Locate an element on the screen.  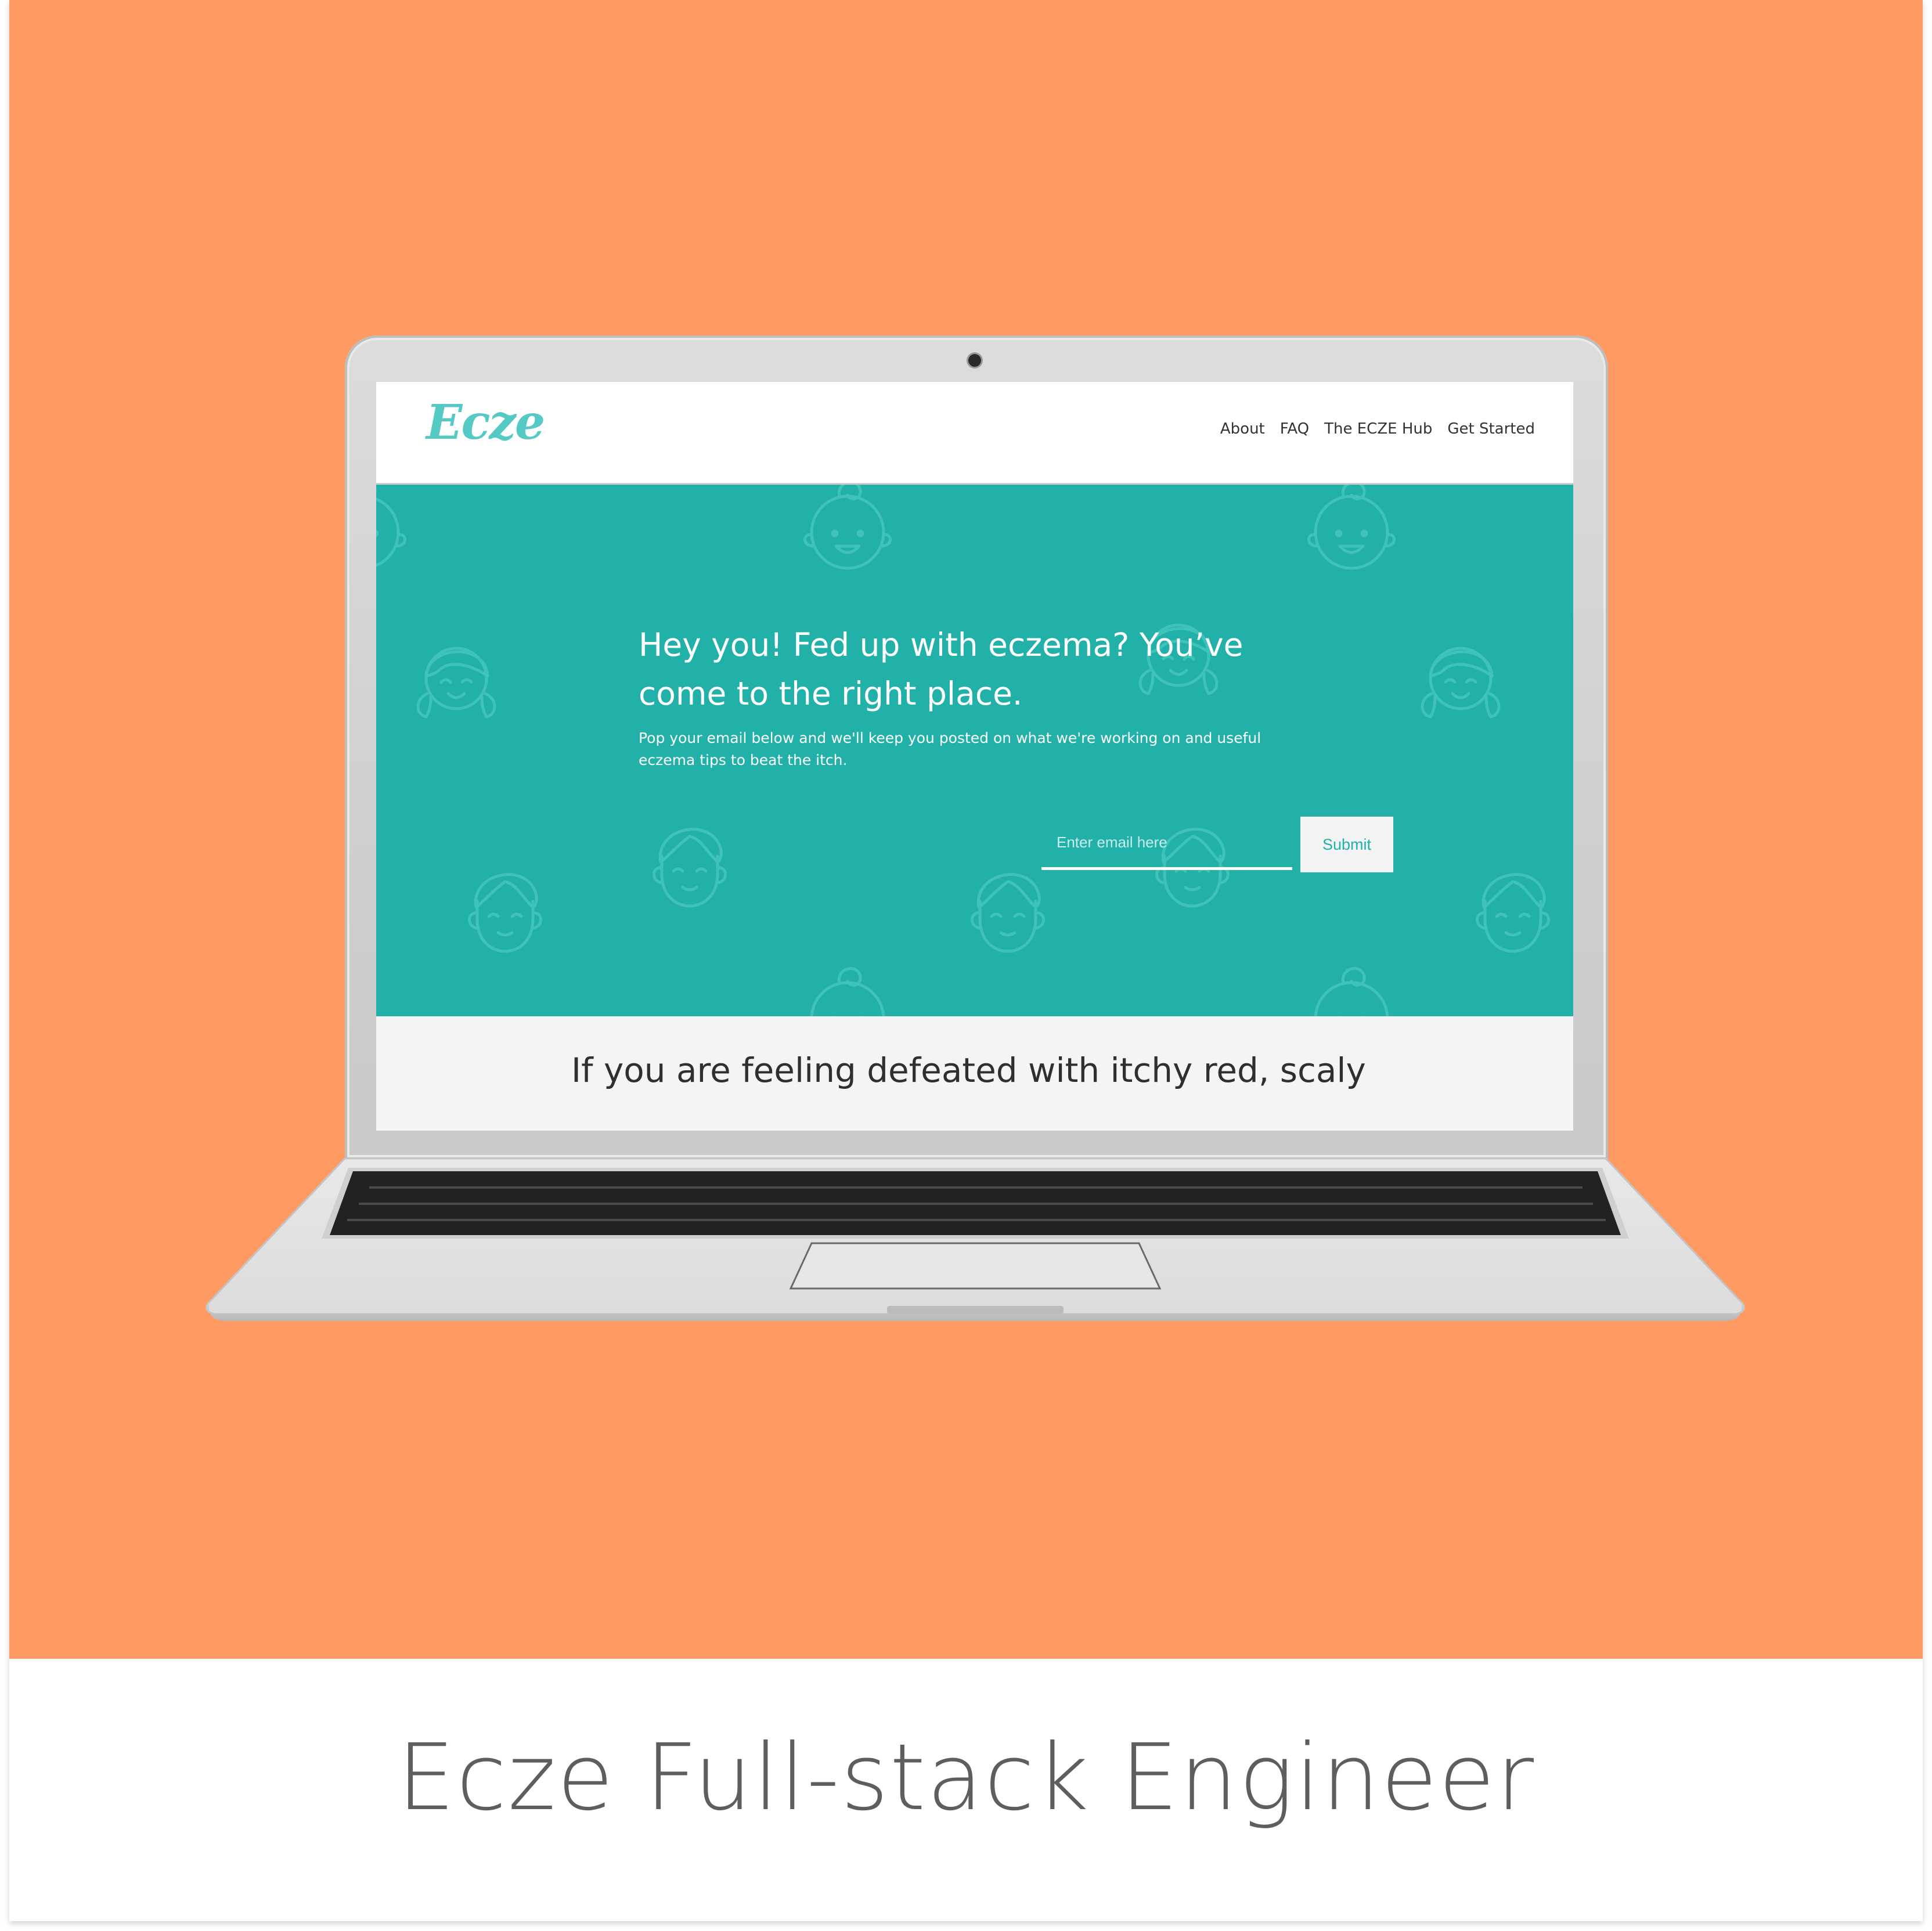
laptop-base is located at coordinates (976, 1240).